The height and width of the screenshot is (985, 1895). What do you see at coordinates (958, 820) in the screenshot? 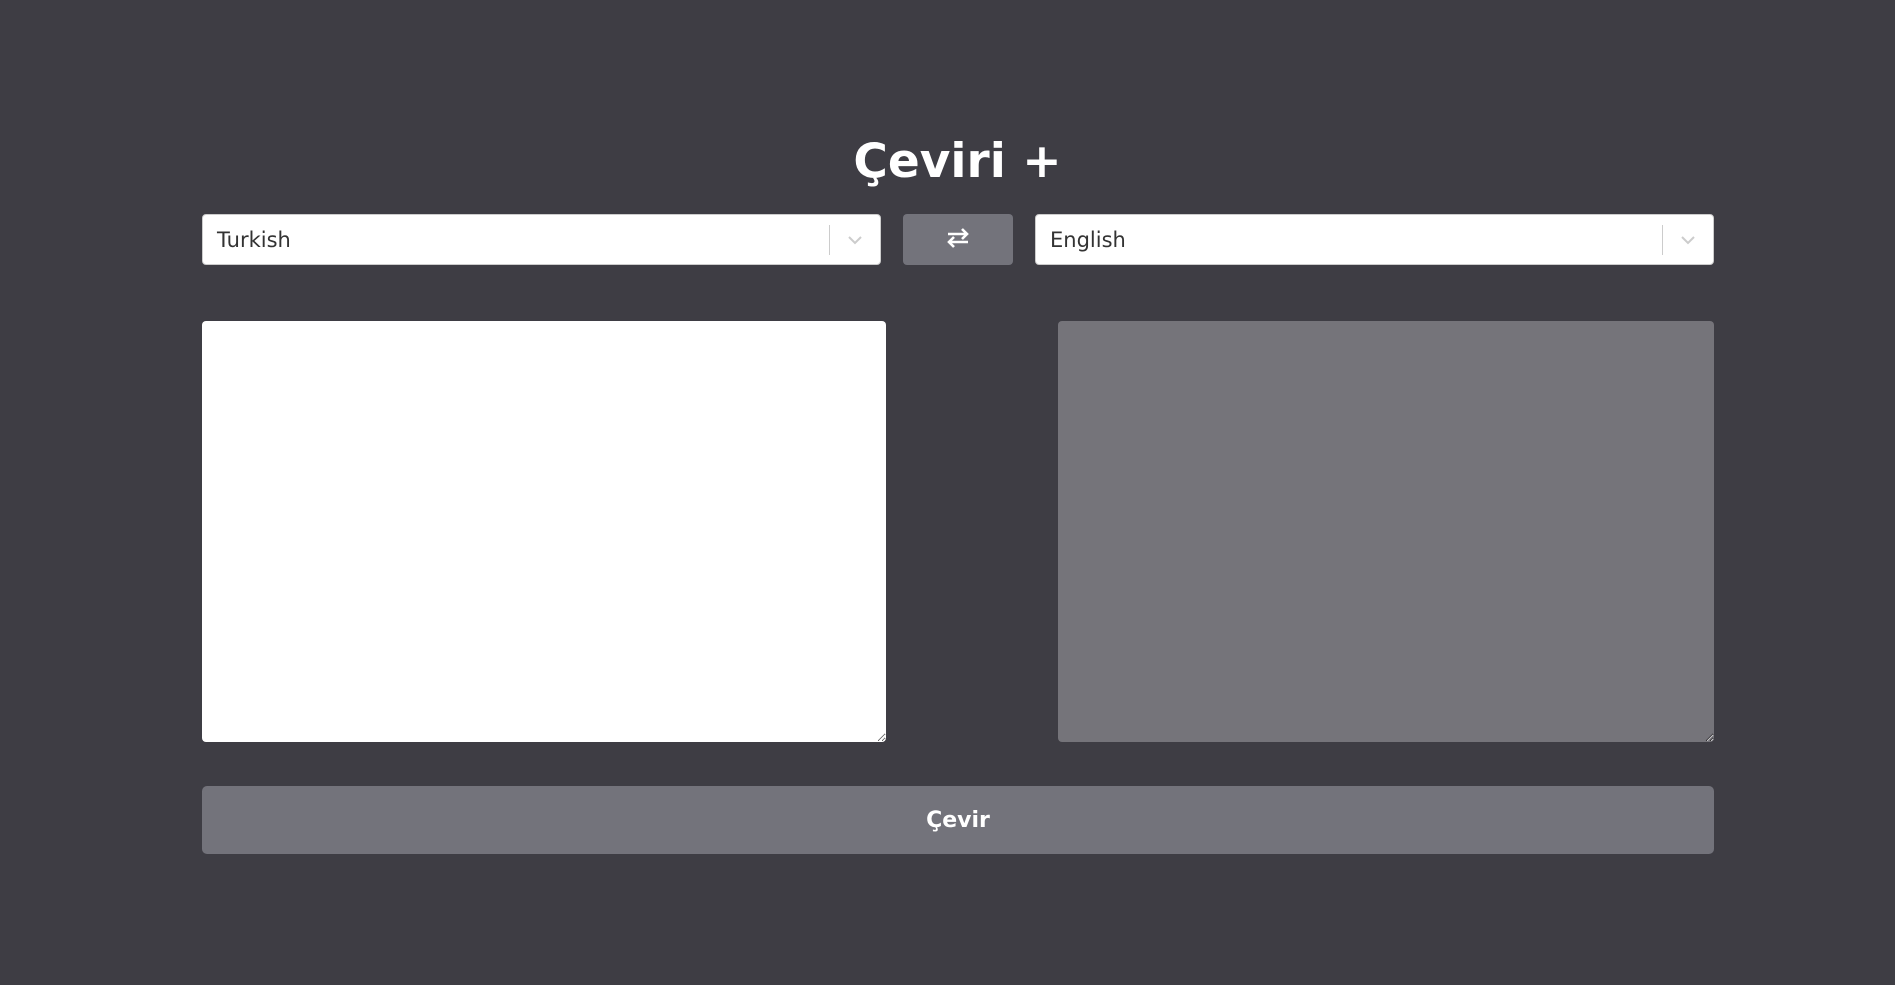
I see `translate-button: Çevir` at bounding box center [958, 820].